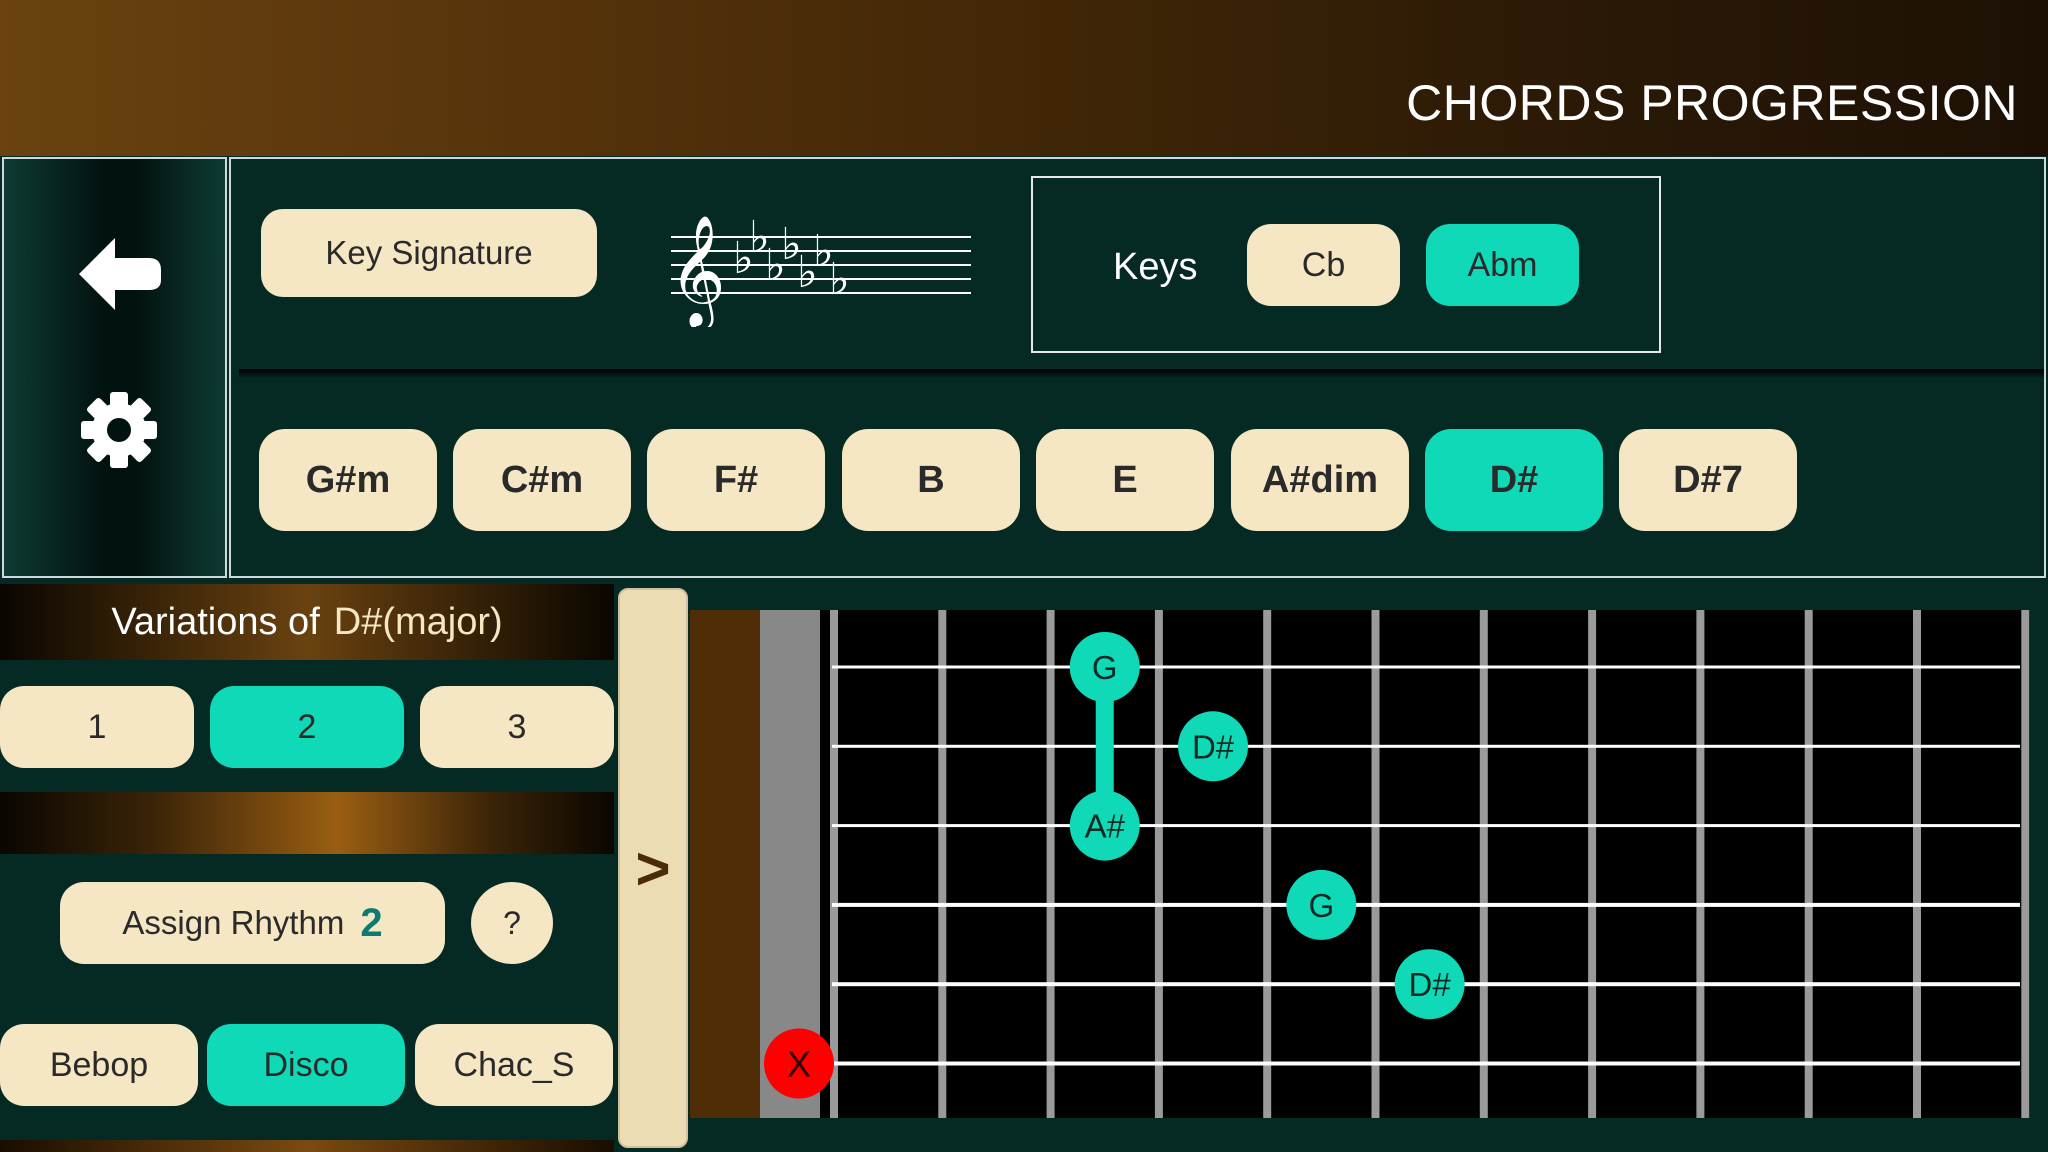 The image size is (2048, 1152). What do you see at coordinates (799, 1064) in the screenshot?
I see `muted-string-label: X` at bounding box center [799, 1064].